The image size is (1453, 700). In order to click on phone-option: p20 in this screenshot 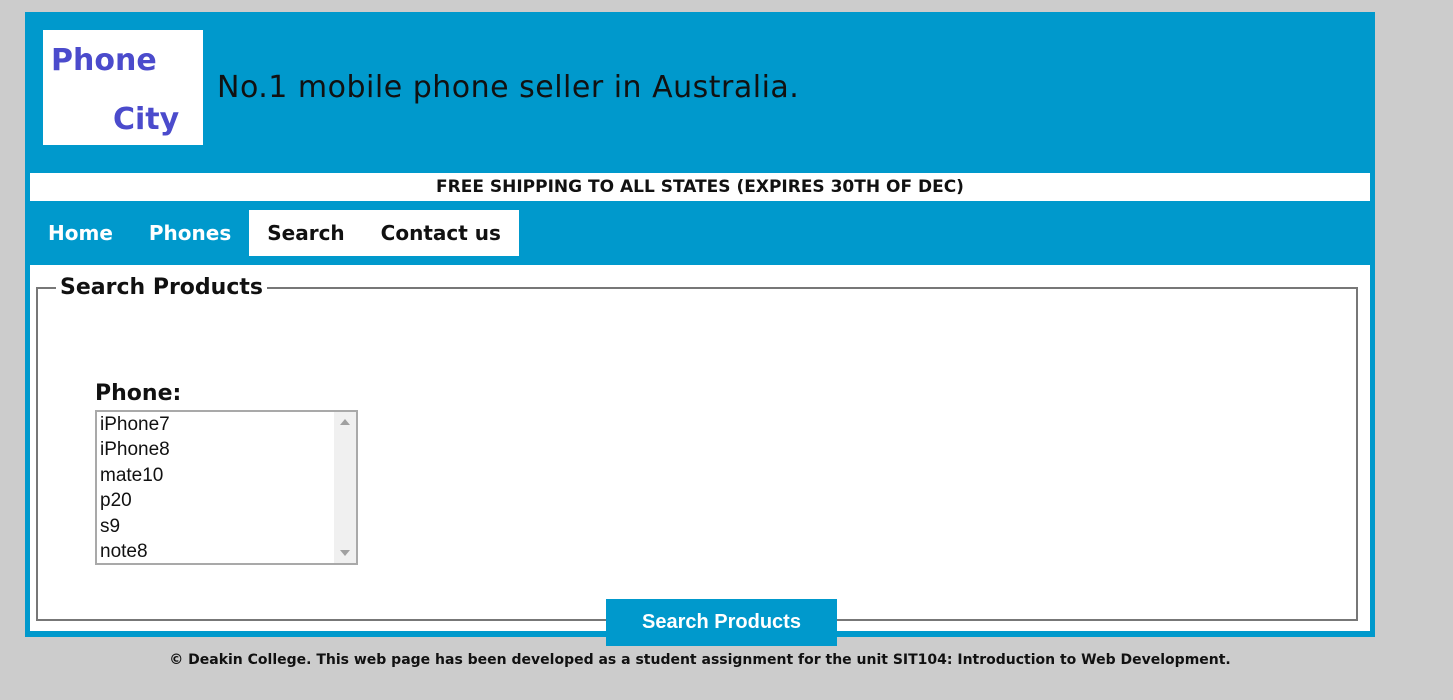, I will do `click(226, 500)`.